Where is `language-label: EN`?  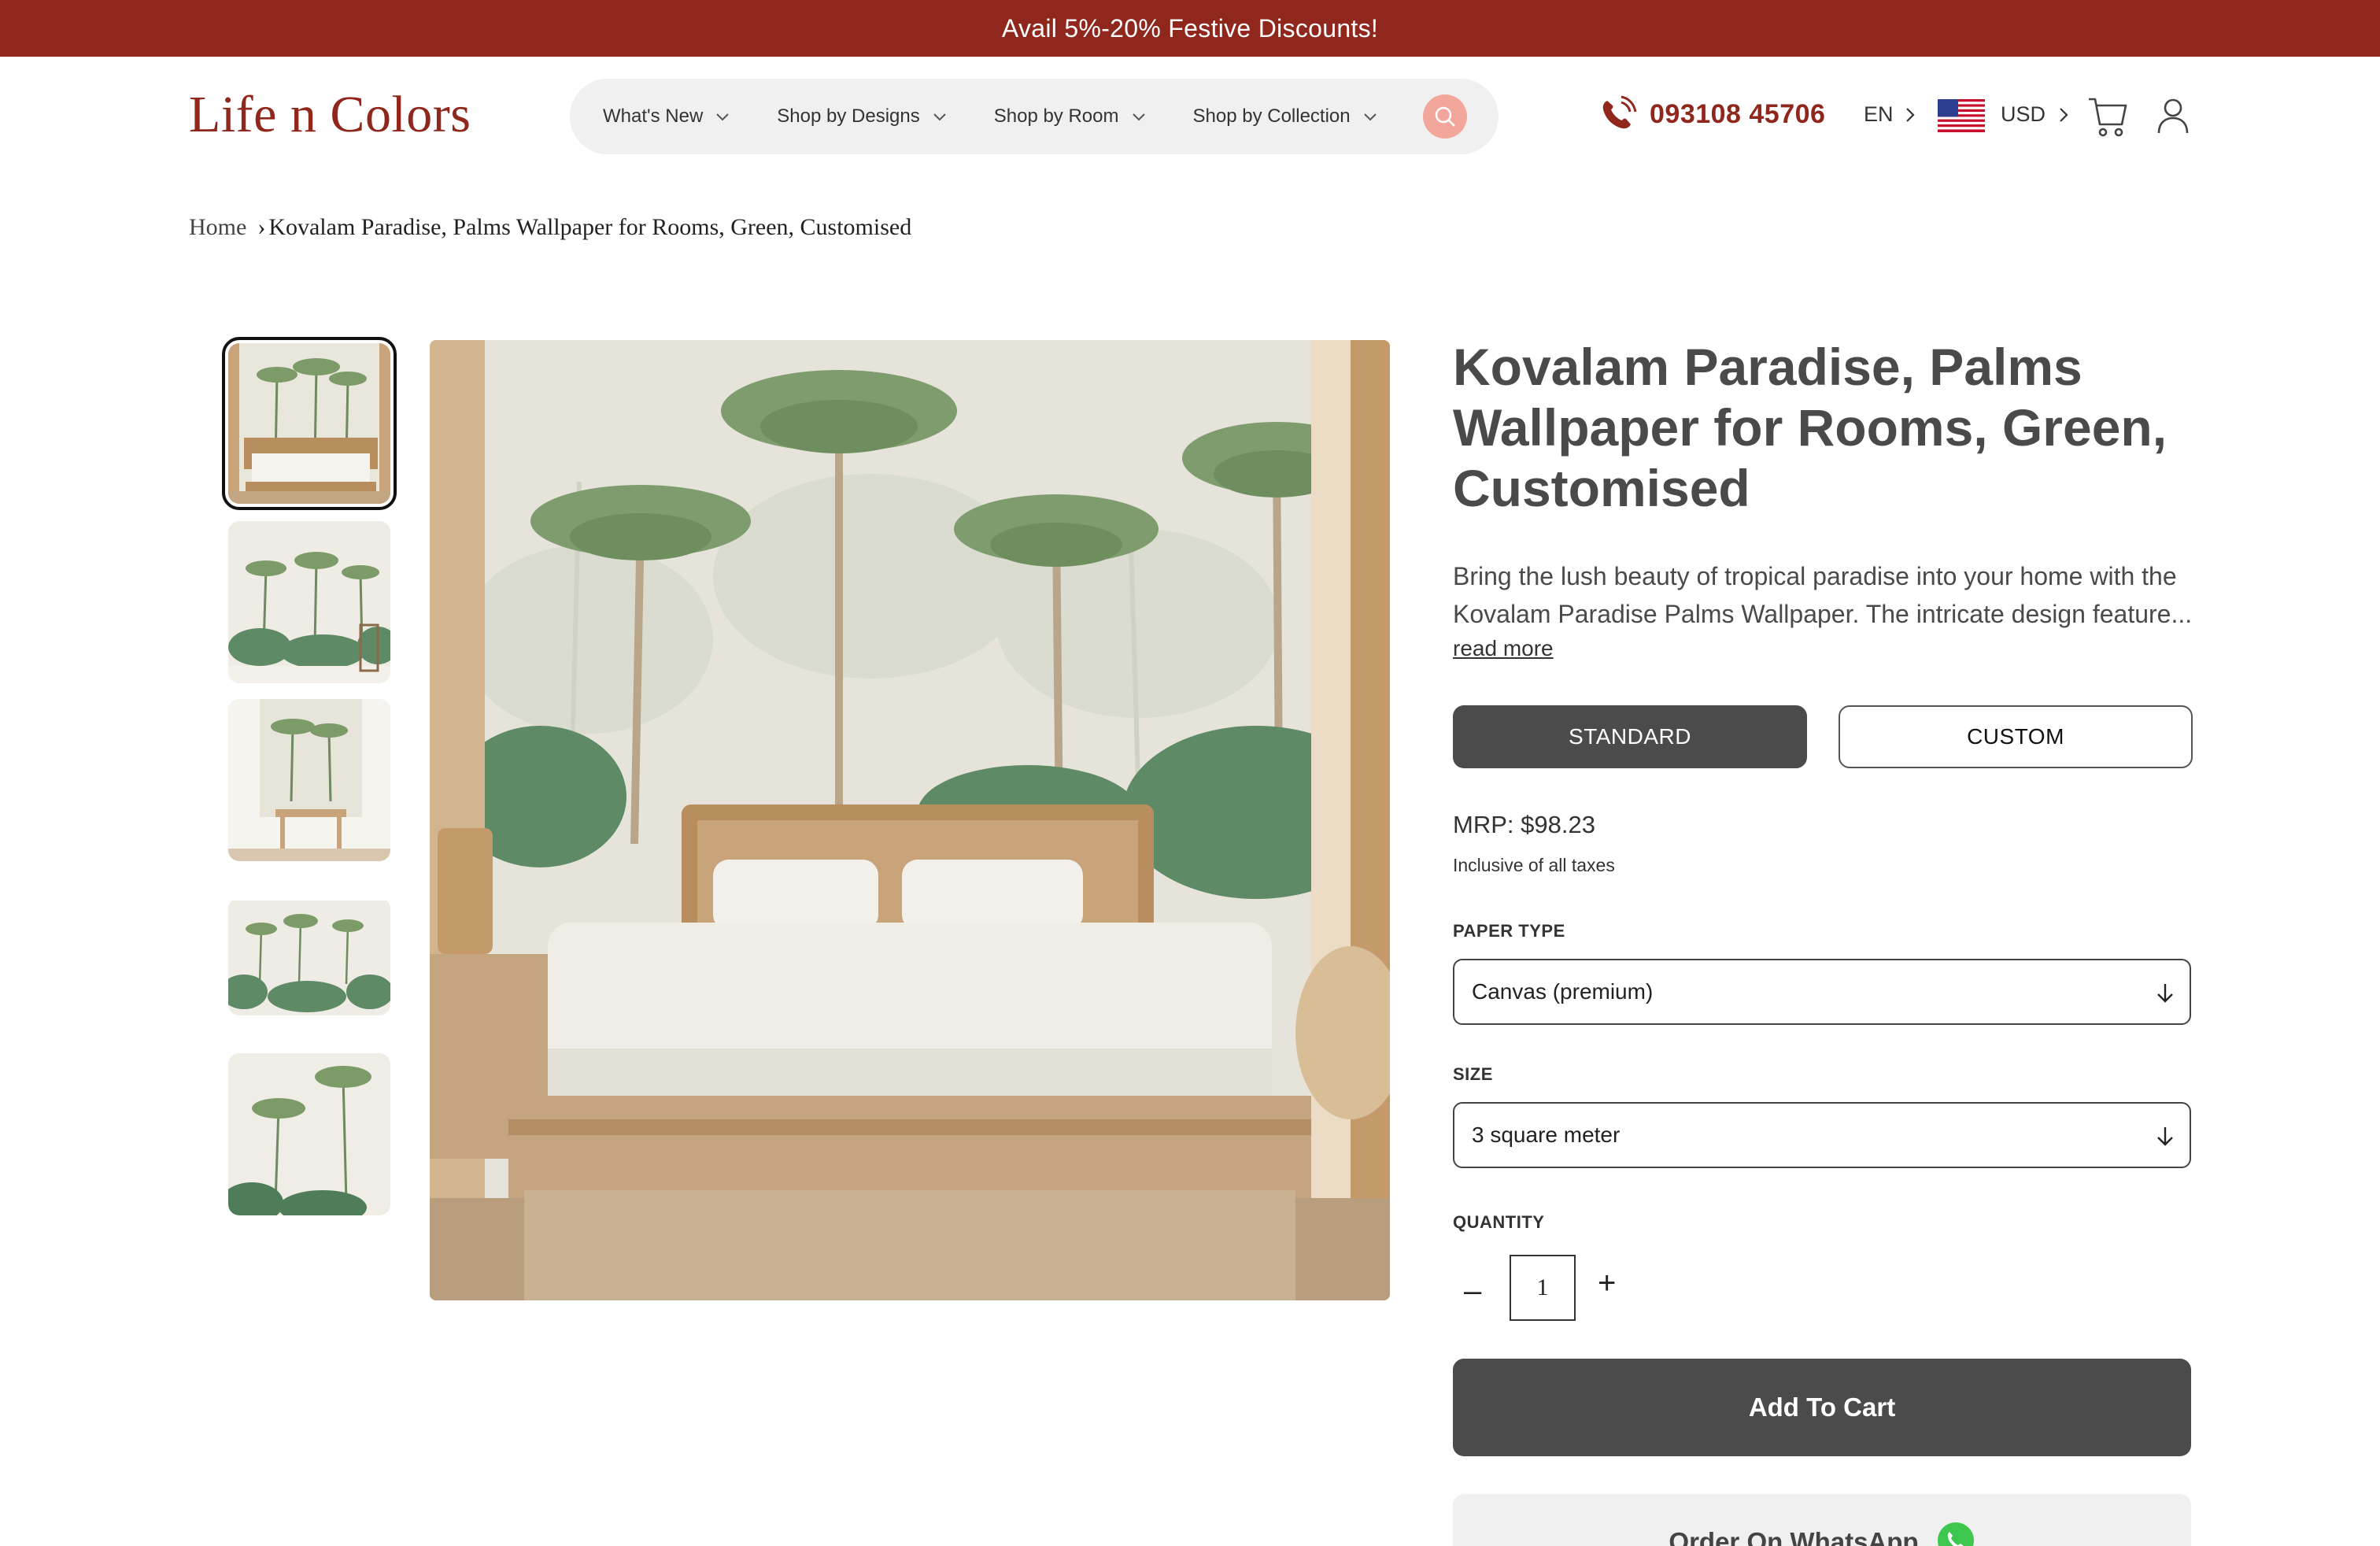 language-label: EN is located at coordinates (1879, 114).